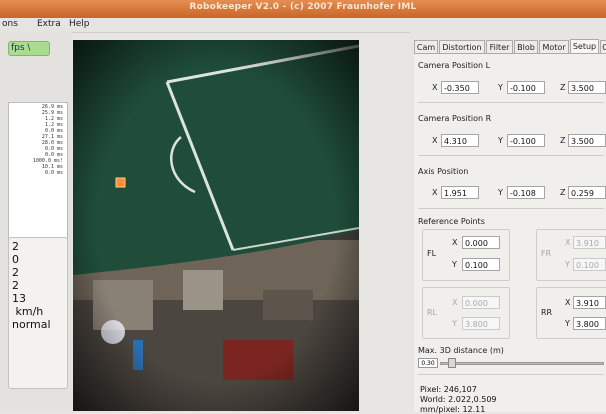 The width and height of the screenshot is (606, 414). Describe the element at coordinates (481, 302) in the screenshot. I see `ref-rl-x-field: 0.000` at that location.